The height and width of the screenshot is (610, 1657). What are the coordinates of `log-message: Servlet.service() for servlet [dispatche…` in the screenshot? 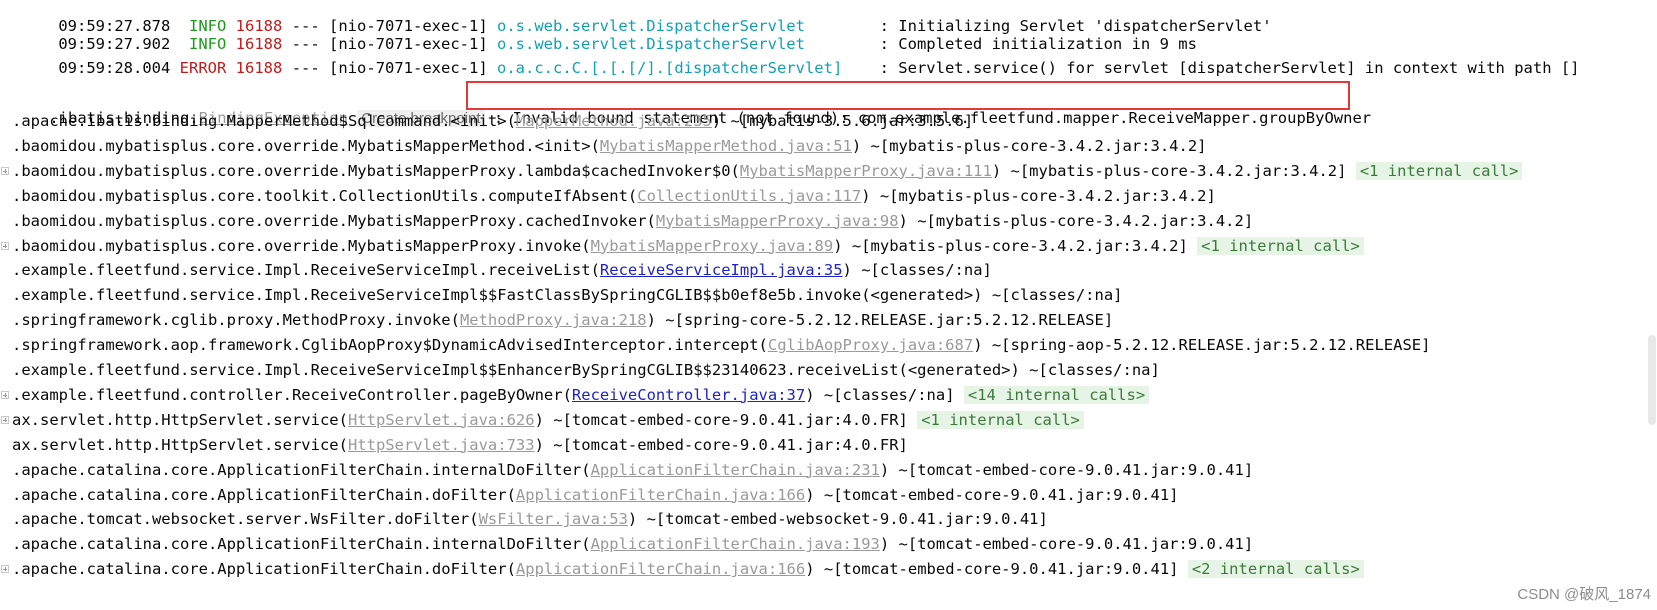 It's located at (1239, 68).